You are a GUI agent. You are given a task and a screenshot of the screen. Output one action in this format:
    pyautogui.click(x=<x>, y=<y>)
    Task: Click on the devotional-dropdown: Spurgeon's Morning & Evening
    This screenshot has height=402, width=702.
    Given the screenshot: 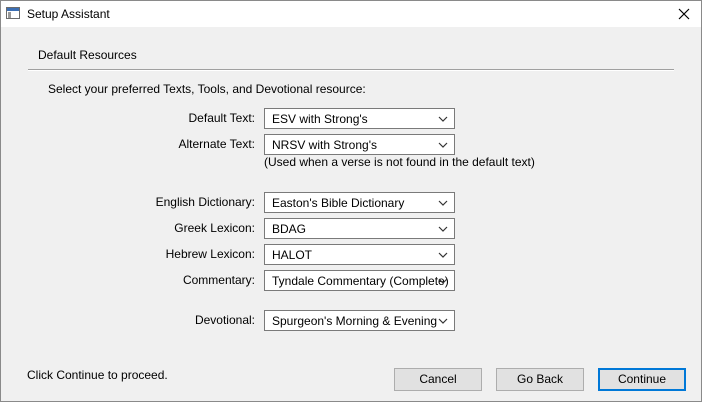 What is the action you would take?
    pyautogui.click(x=359, y=320)
    